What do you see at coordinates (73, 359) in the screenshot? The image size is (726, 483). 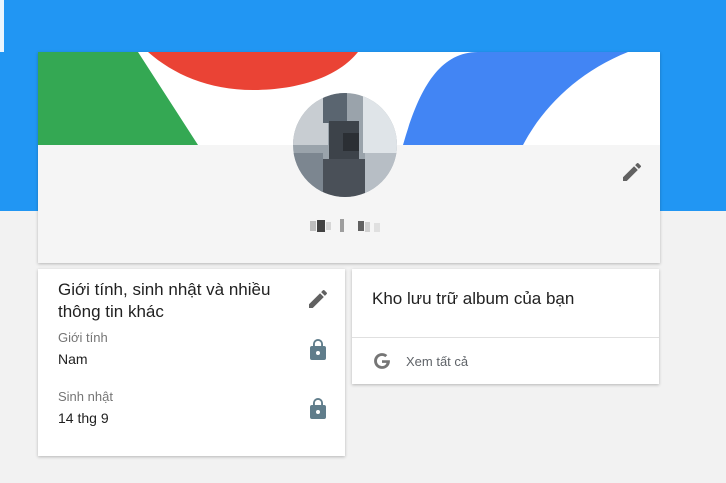 I see `gender-value: Nam` at bounding box center [73, 359].